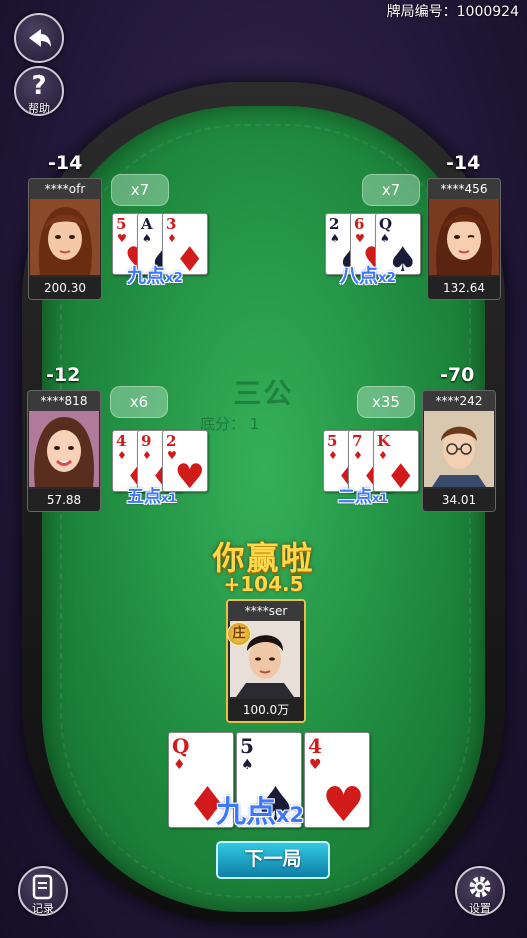 The image size is (527, 938). I want to click on record-label: 记录, so click(43, 908).